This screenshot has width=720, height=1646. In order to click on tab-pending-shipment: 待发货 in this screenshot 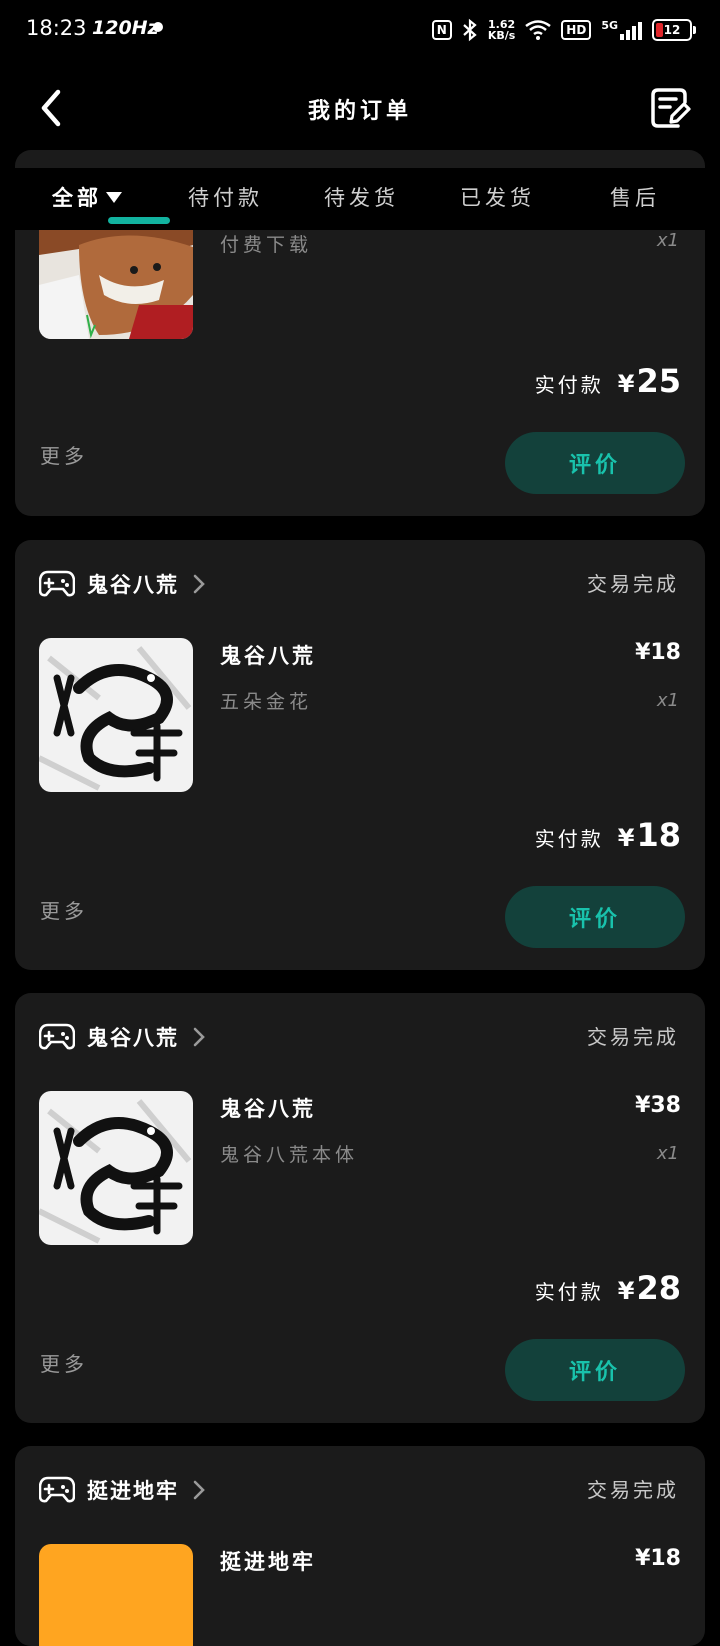, I will do `click(361, 197)`.